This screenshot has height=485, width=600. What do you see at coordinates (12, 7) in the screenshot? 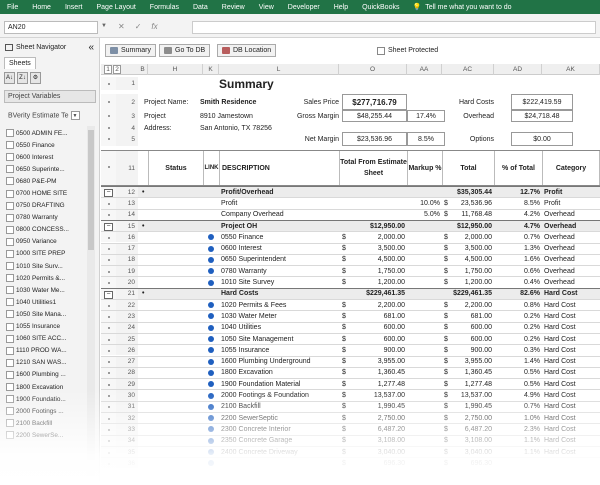
I see `ribbon-tab-file: File` at bounding box center [12, 7].